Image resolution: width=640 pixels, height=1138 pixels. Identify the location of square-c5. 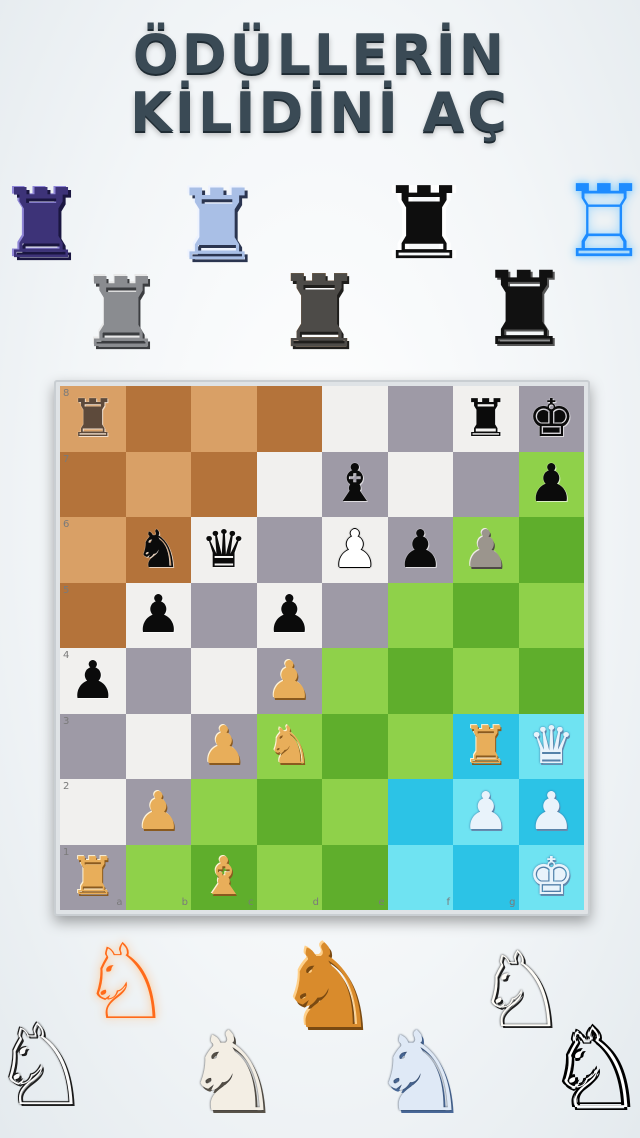
(224, 615).